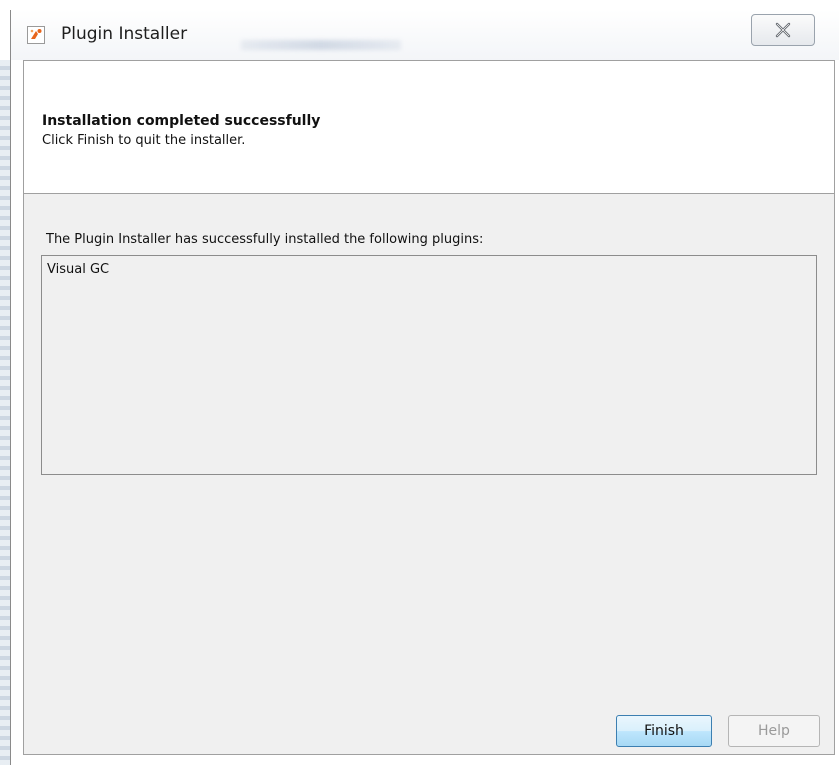  Describe the element at coordinates (124, 34) in the screenshot. I see `window-title: Plugin Installer` at that location.